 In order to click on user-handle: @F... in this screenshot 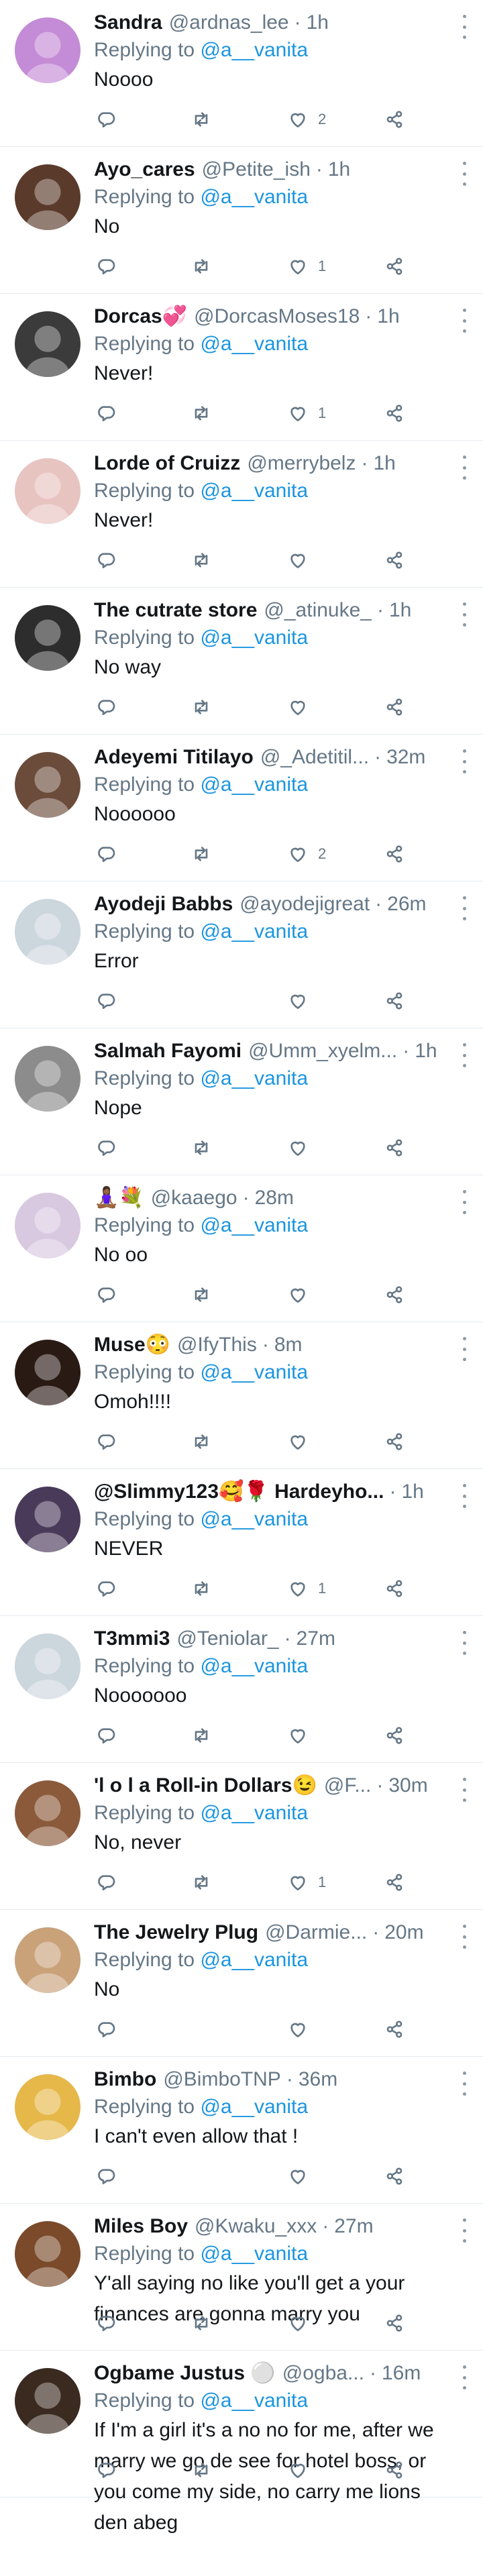, I will do `click(347, 1785)`.